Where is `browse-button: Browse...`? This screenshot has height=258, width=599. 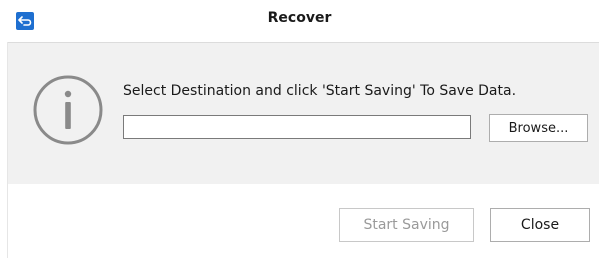
browse-button: Browse... is located at coordinates (538, 128).